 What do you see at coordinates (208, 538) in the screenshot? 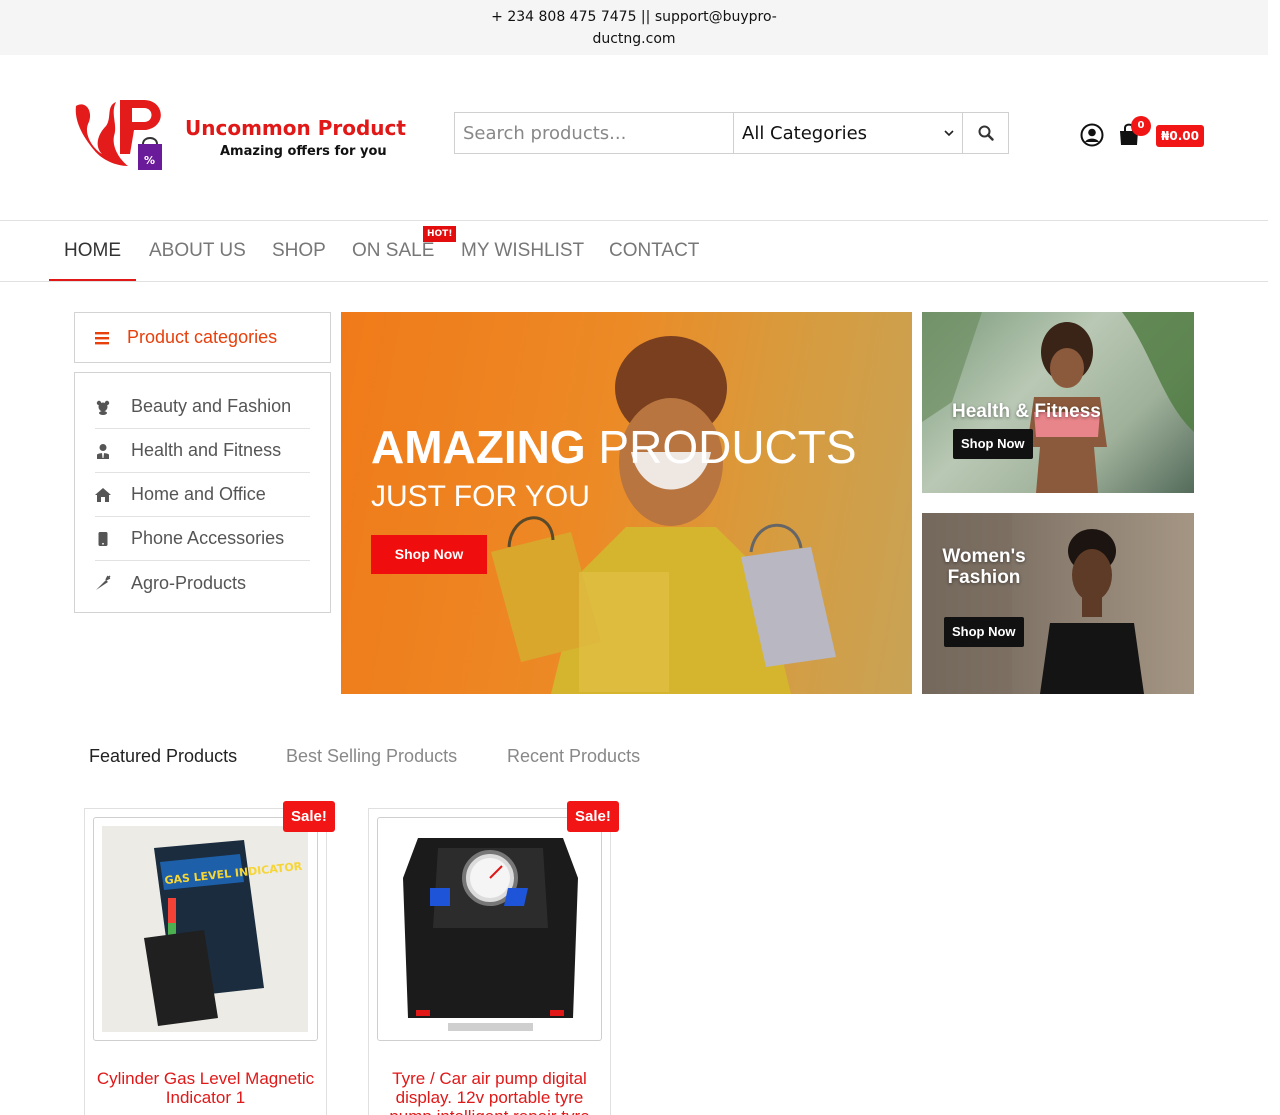
I see `category-label: Phone Accessories` at bounding box center [208, 538].